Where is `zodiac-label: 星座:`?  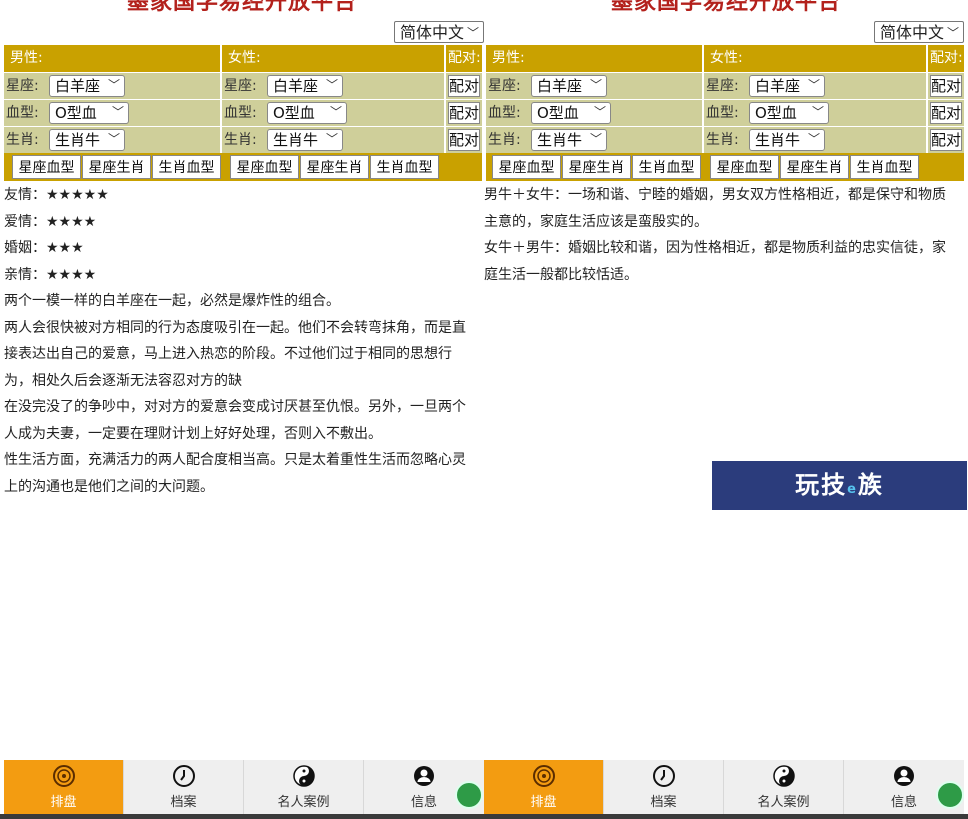 zodiac-label: 星座: is located at coordinates (722, 86).